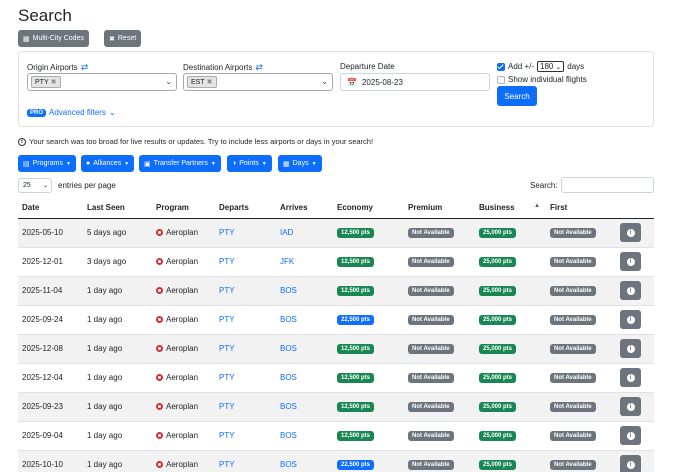 Image resolution: width=680 pixels, height=472 pixels. What do you see at coordinates (607, 185) in the screenshot?
I see `table-search-input` at bounding box center [607, 185].